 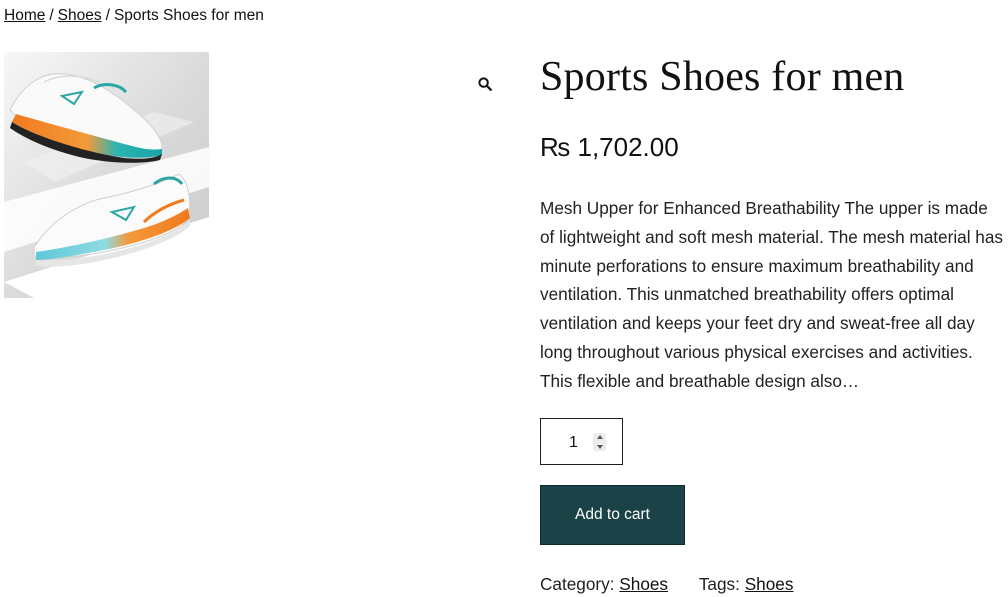 What do you see at coordinates (719, 584) in the screenshot?
I see `tags-label: Tags:` at bounding box center [719, 584].